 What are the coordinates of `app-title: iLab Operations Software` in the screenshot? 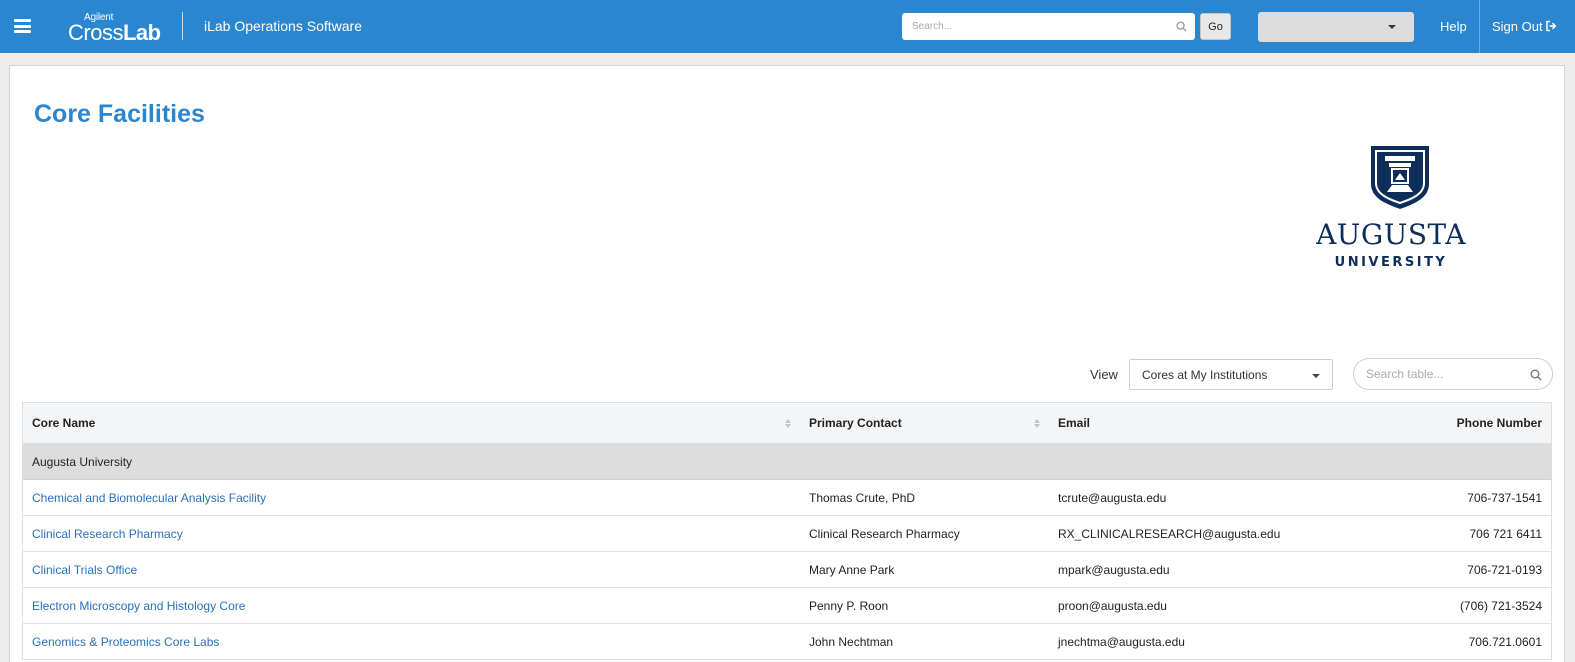 It's located at (283, 26).